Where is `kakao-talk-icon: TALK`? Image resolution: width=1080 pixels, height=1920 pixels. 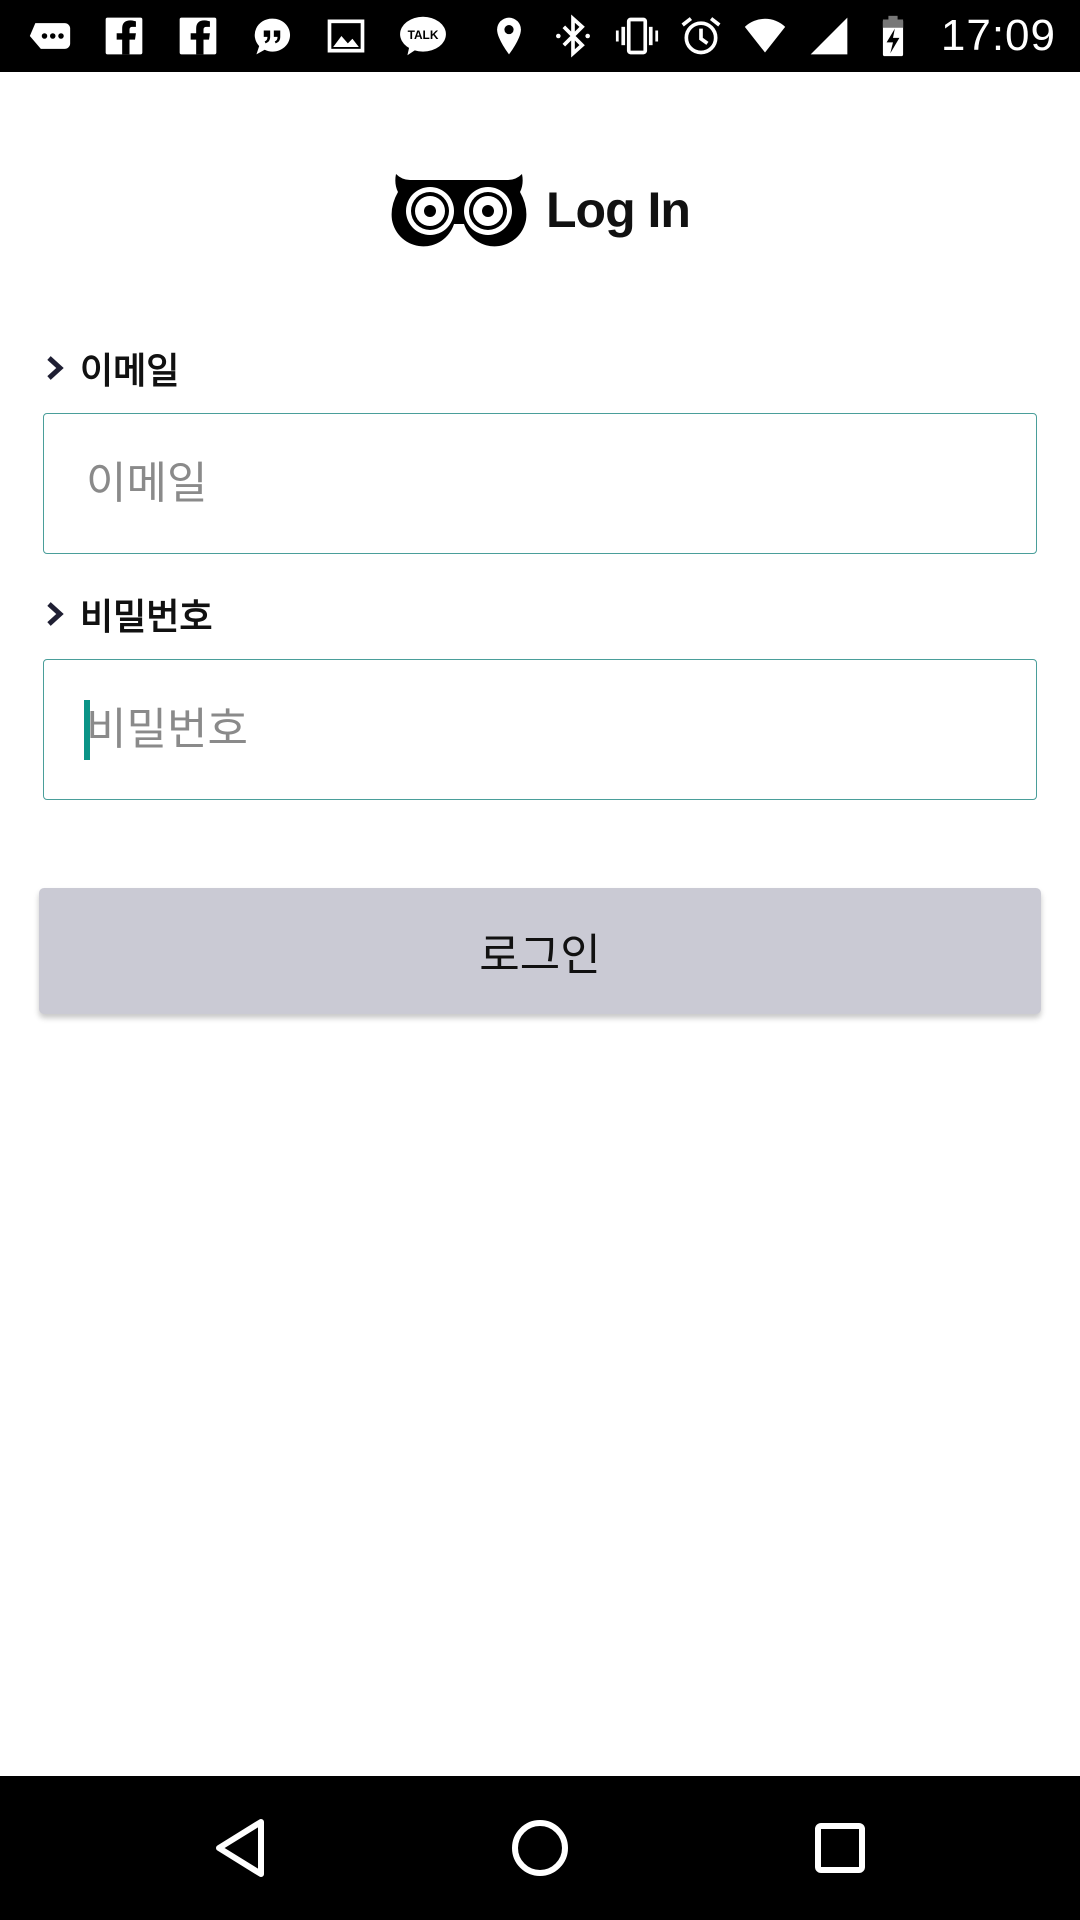 kakao-talk-icon: TALK is located at coordinates (423, 36).